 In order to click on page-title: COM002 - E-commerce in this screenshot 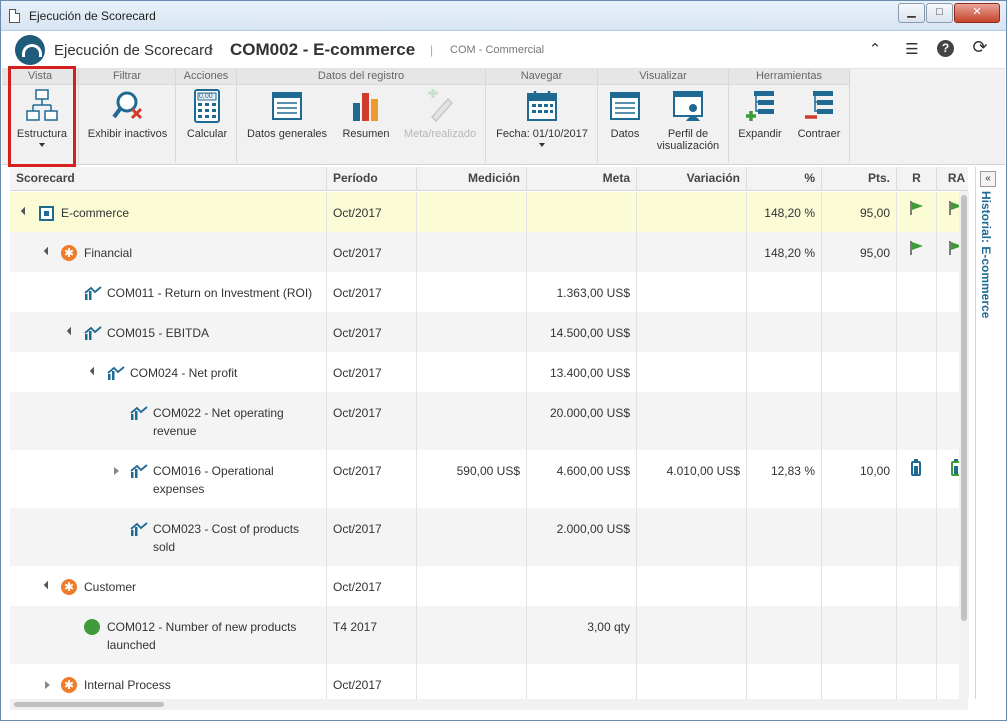, I will do `click(323, 49)`.